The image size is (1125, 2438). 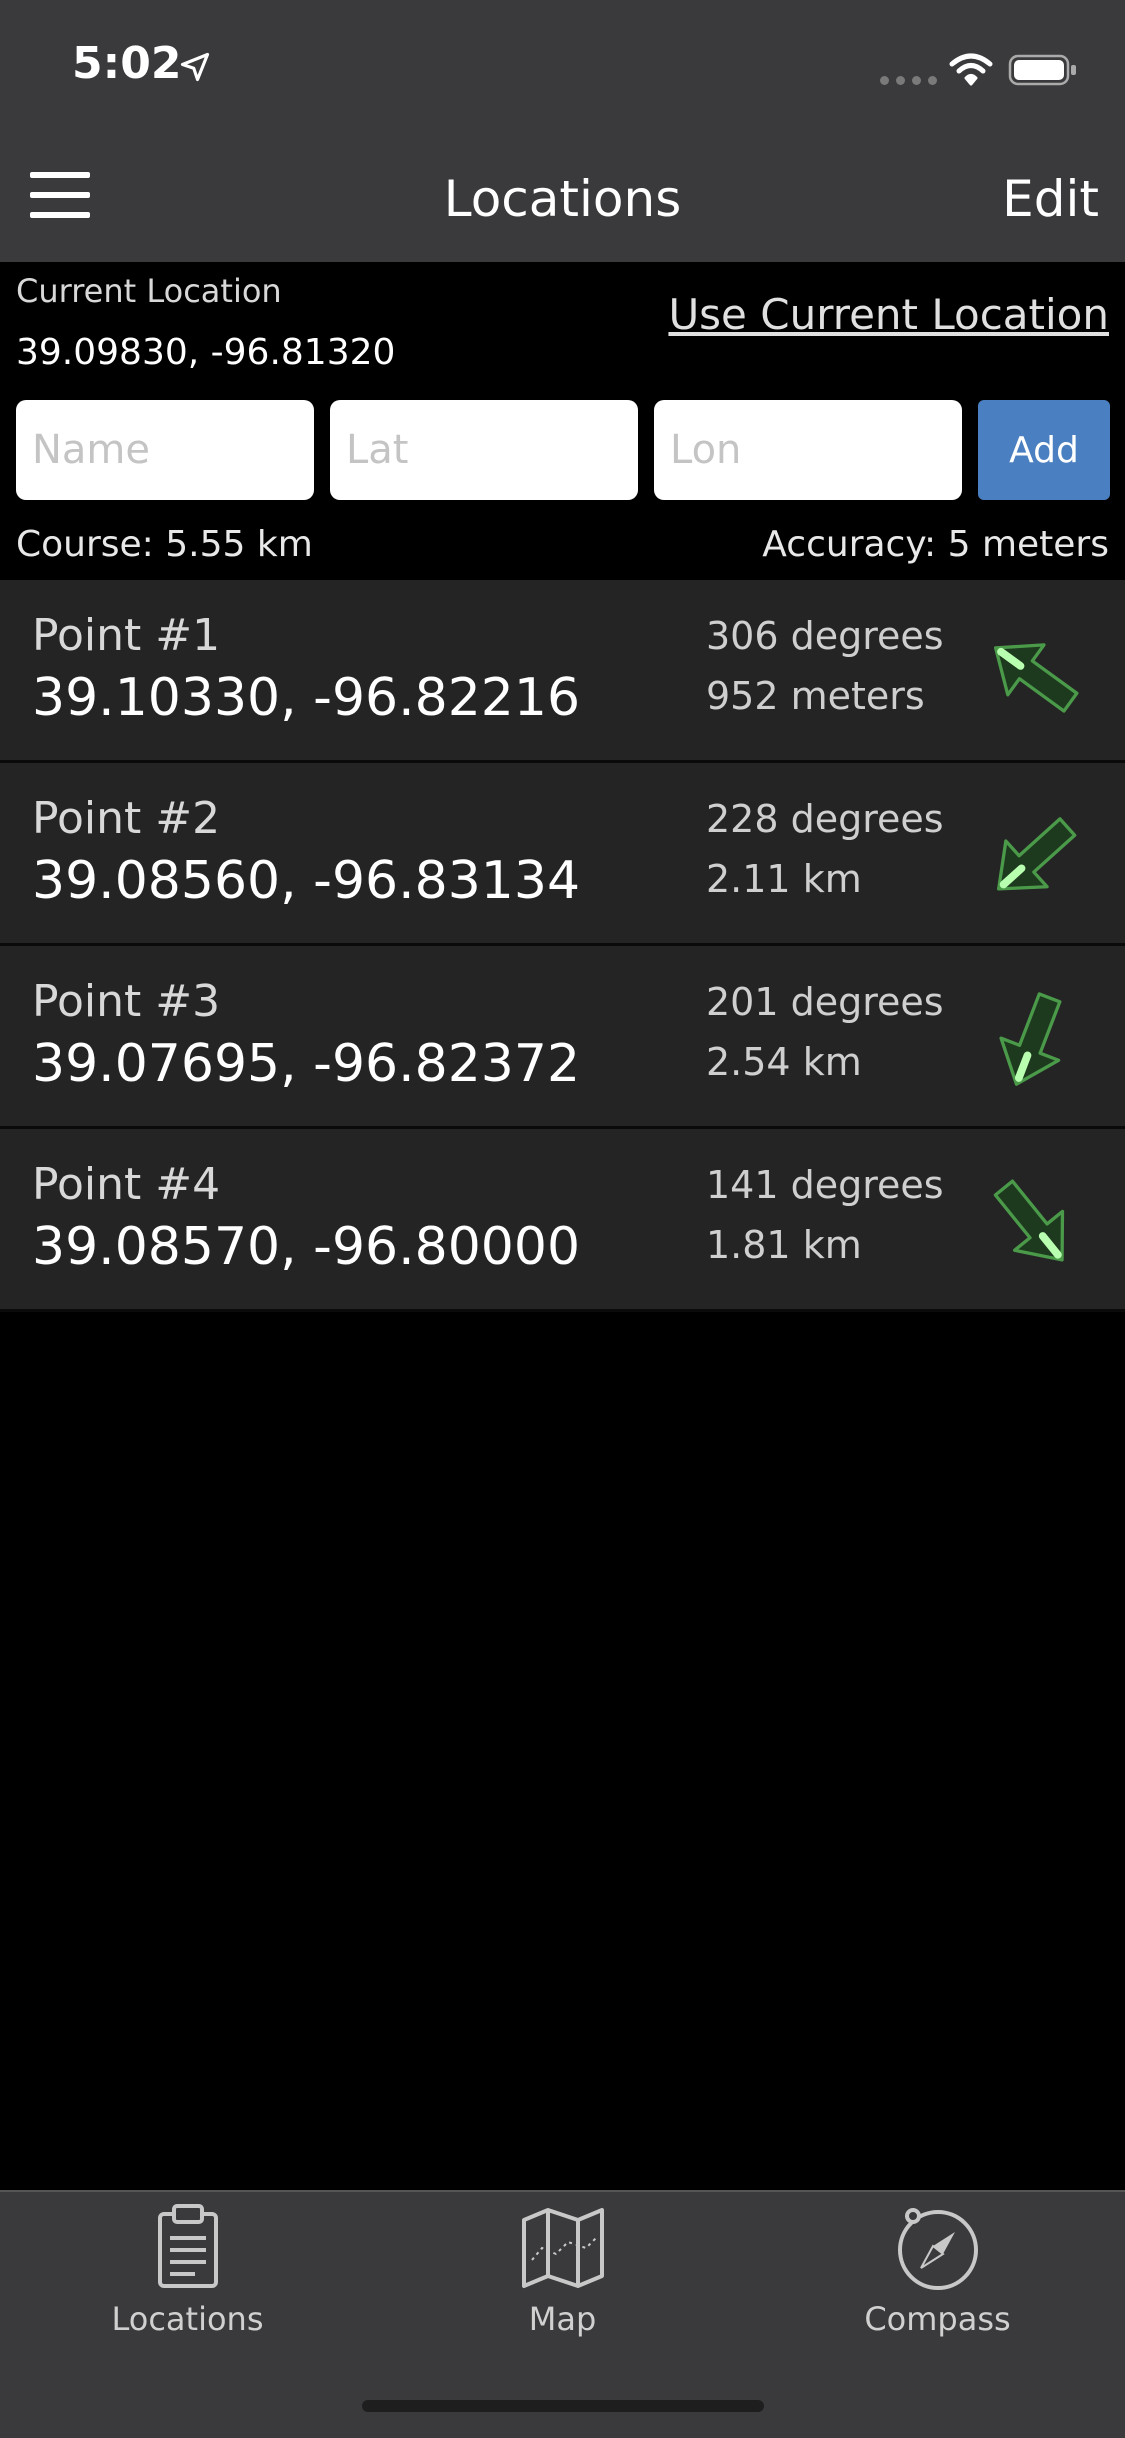 I want to click on point-distance: 1.81 km, so click(x=784, y=1245).